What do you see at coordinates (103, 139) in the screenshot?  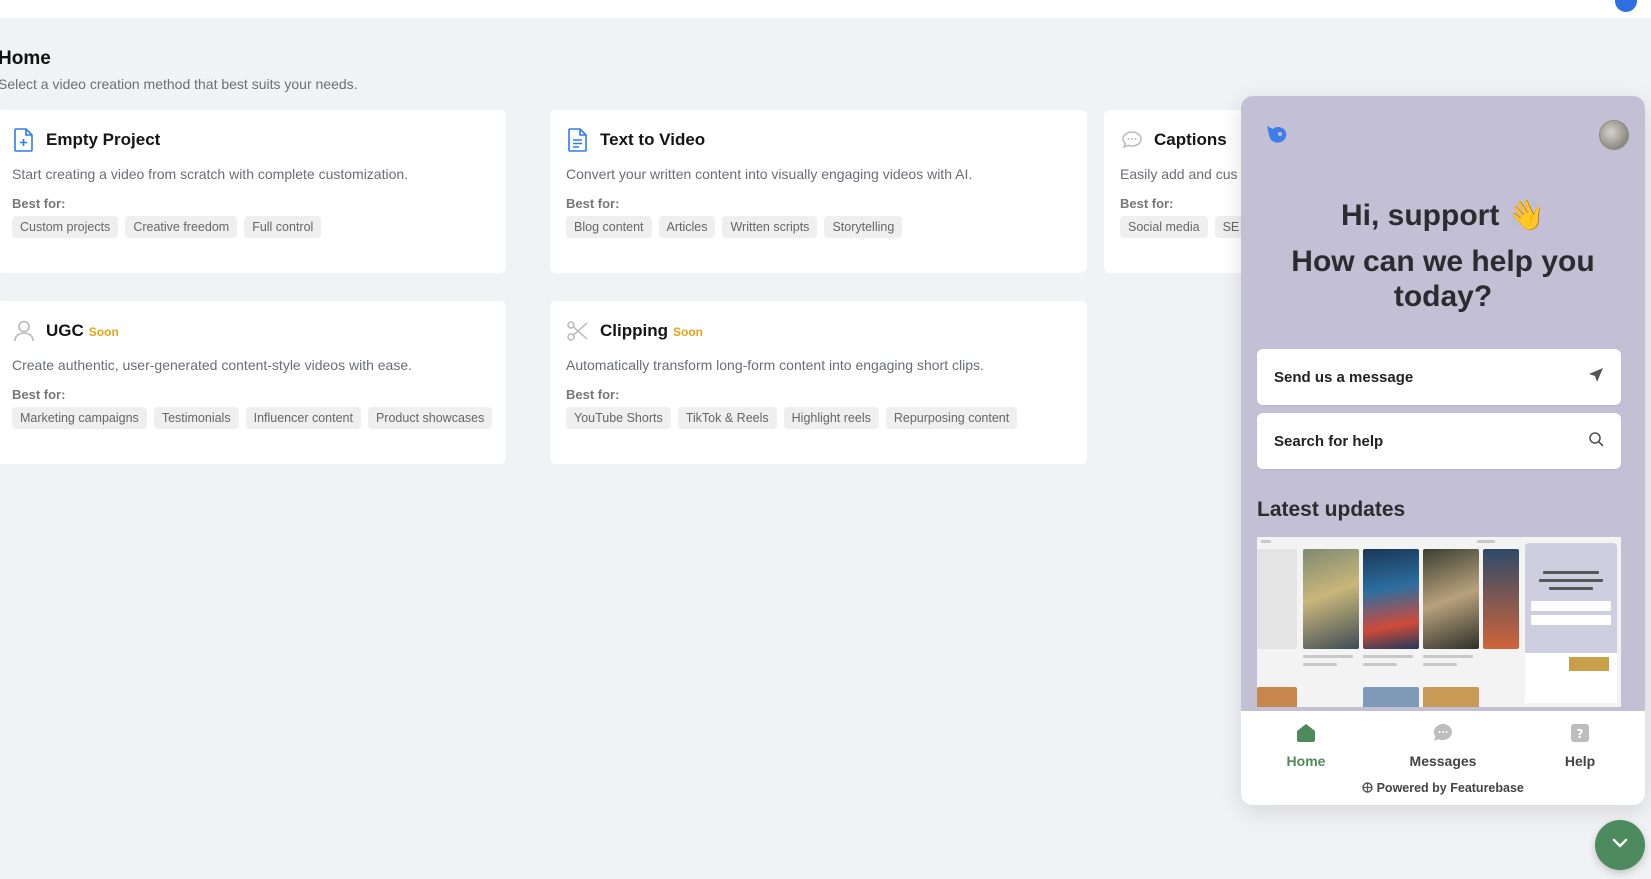 I see `card-title: Empty Project` at bounding box center [103, 139].